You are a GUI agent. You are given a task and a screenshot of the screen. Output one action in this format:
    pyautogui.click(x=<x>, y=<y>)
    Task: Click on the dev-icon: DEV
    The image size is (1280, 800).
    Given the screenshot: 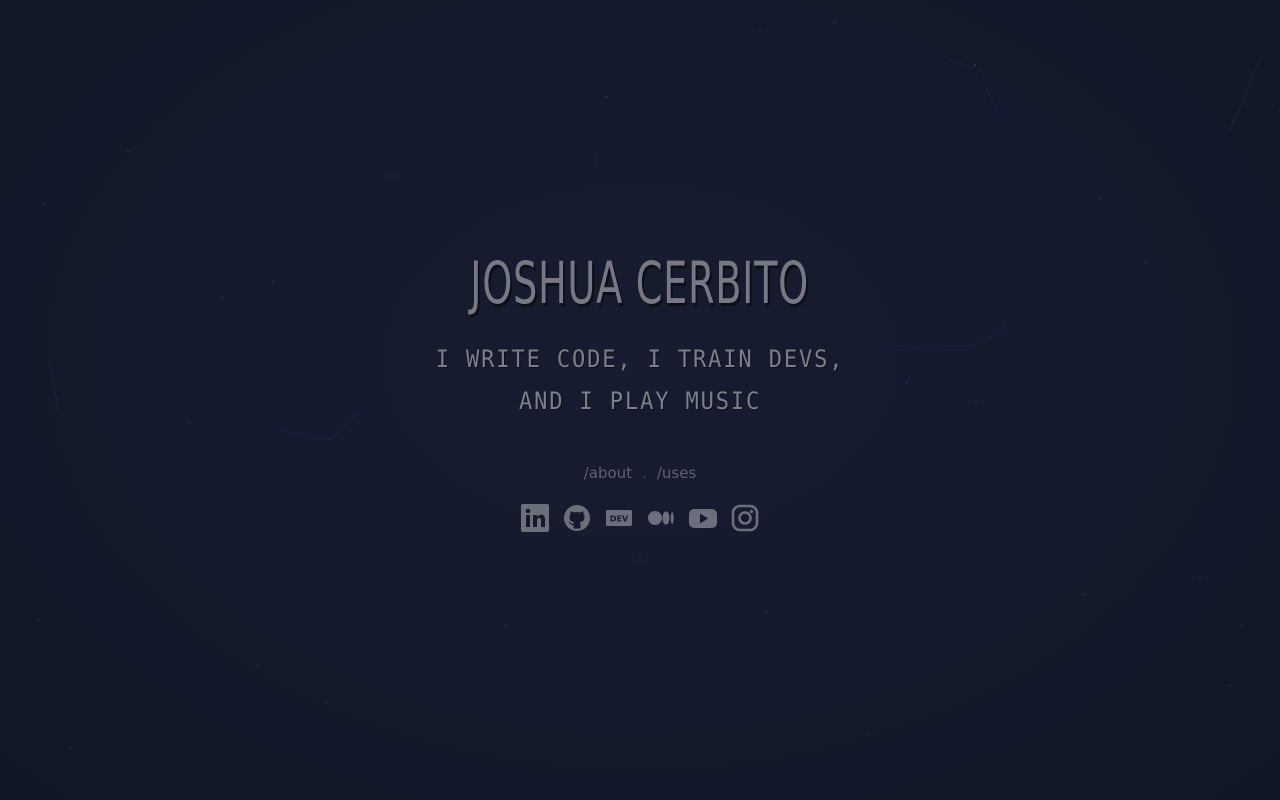 What is the action you would take?
    pyautogui.click(x=619, y=518)
    